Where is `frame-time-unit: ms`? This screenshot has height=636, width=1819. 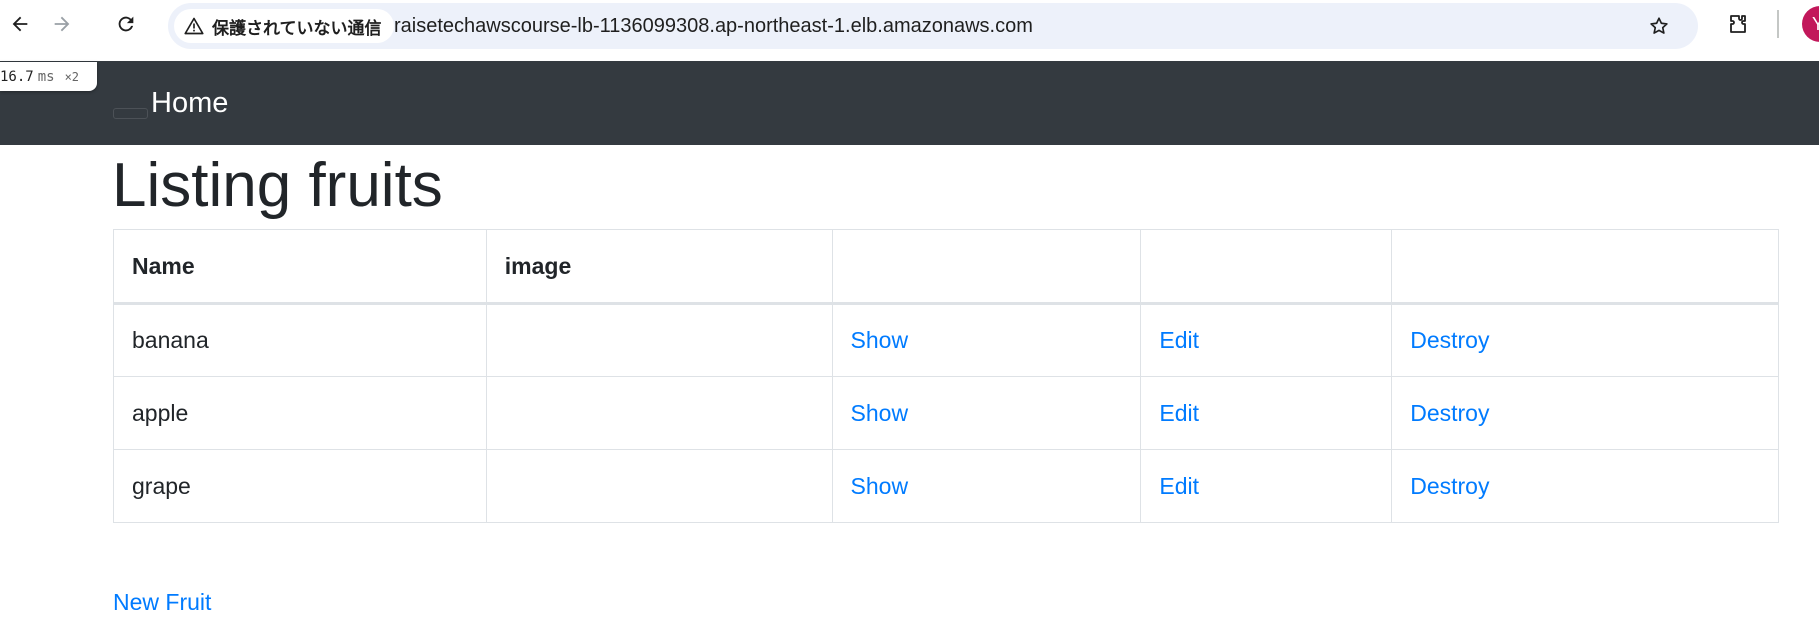
frame-time-unit: ms is located at coordinates (46, 76).